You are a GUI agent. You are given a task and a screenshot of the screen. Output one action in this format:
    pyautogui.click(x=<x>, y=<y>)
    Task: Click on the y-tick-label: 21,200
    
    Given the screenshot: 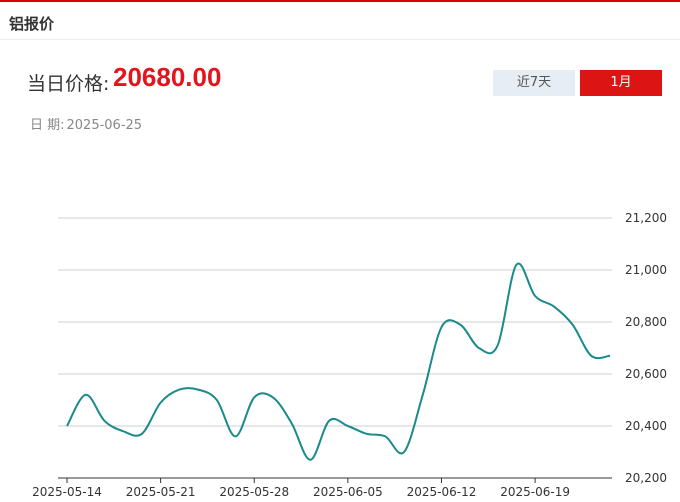 What is the action you would take?
    pyautogui.click(x=646, y=218)
    